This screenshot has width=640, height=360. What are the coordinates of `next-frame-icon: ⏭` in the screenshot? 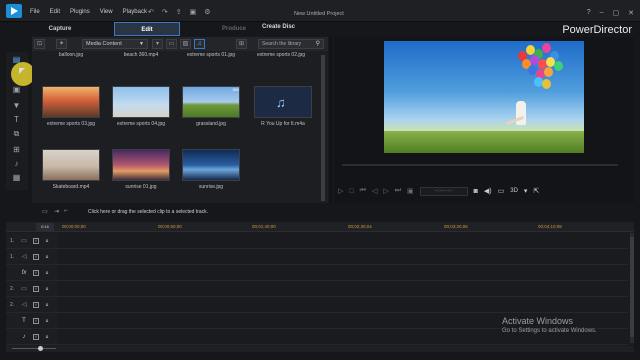 It's located at (398, 191).